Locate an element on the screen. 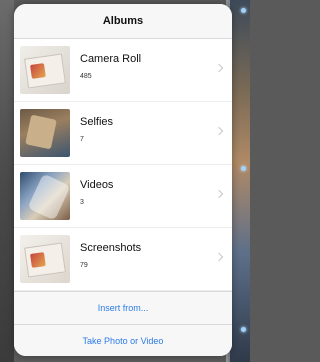  take-photo-button: Take Photo or Video is located at coordinates (123, 340).